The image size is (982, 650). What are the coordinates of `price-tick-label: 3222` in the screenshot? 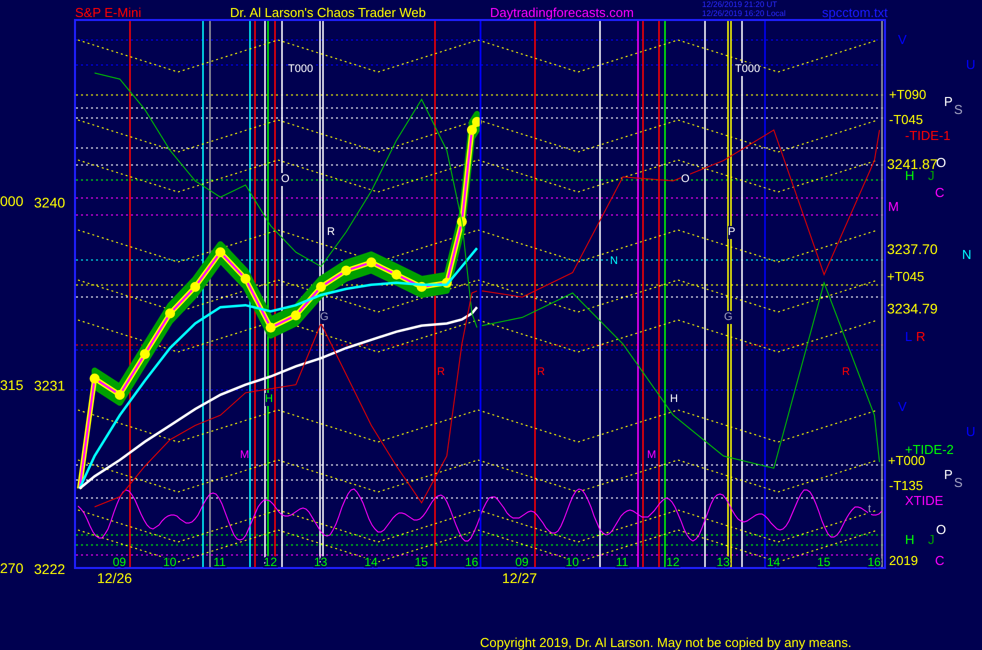 It's located at (50, 569).